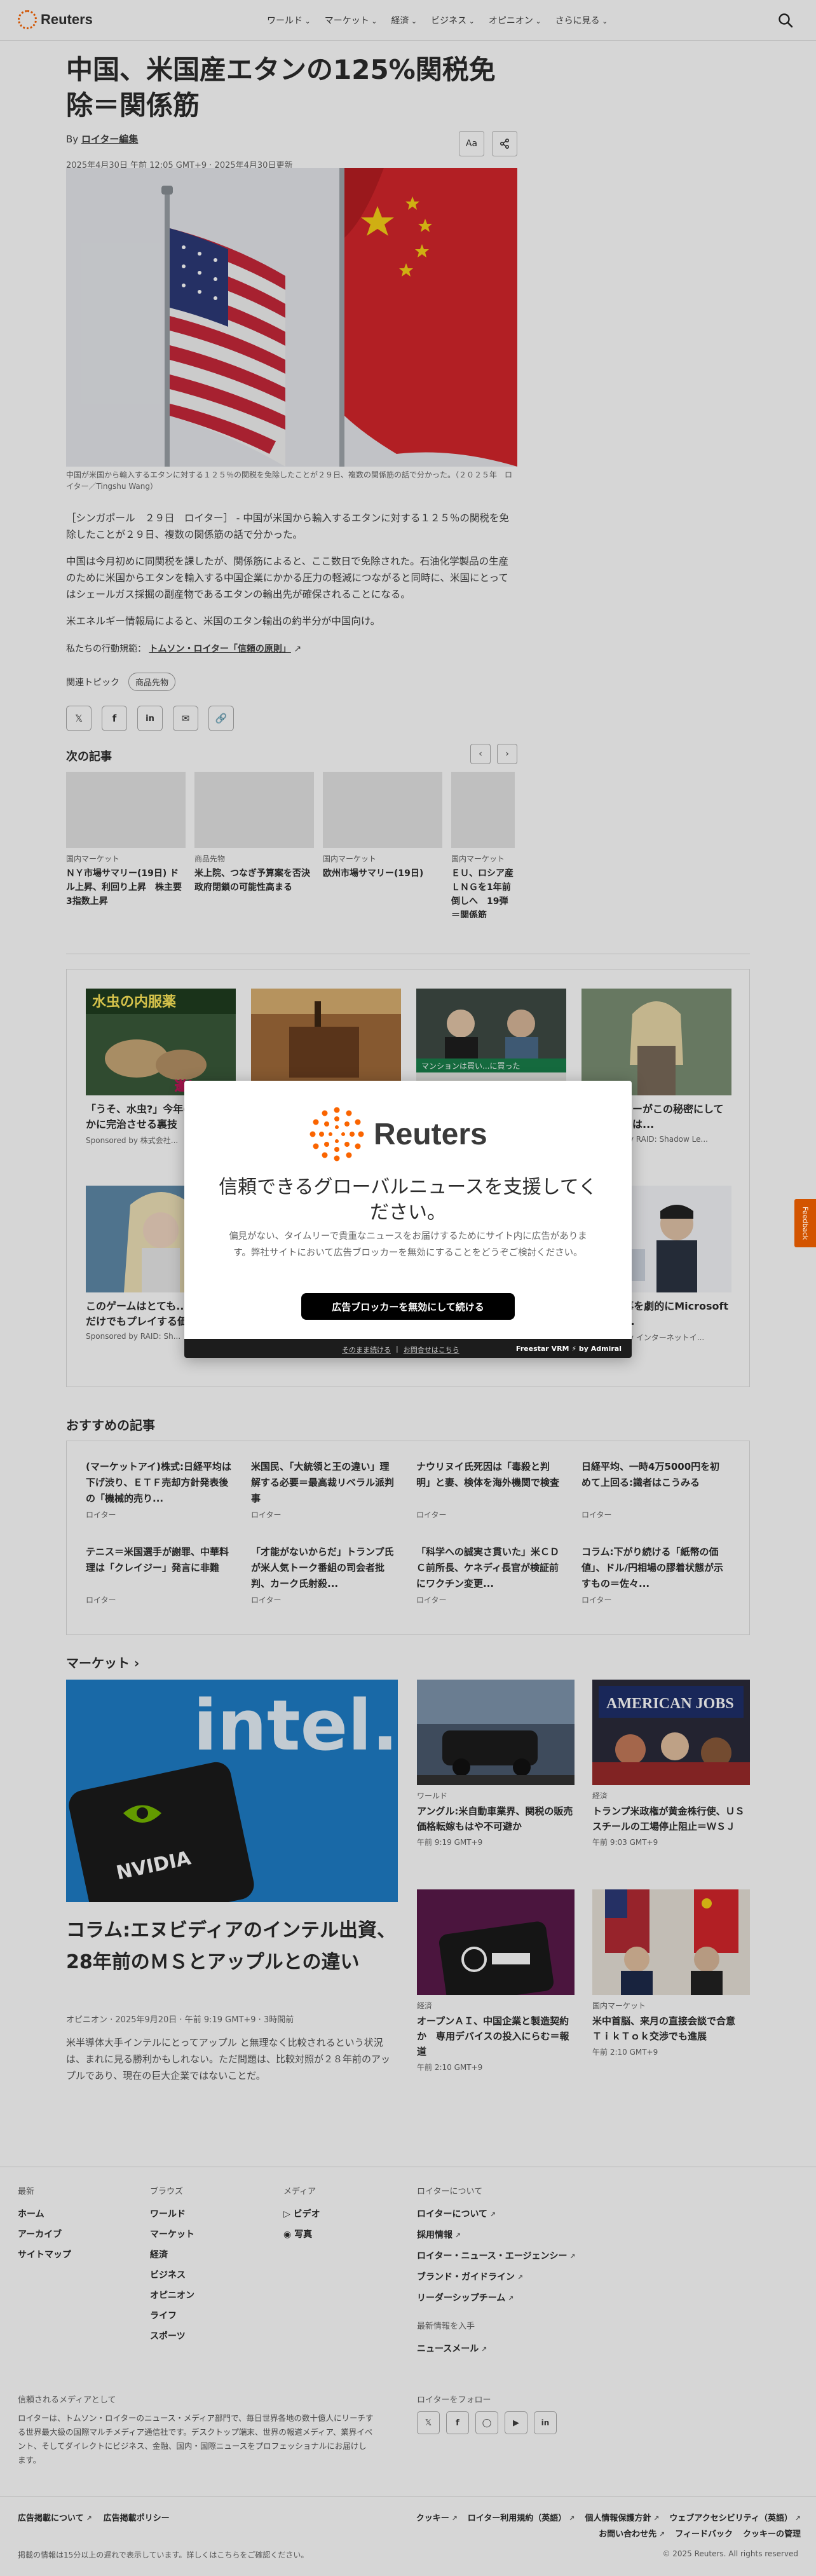 This screenshot has height=2576, width=816. Describe the element at coordinates (382, 873) in the screenshot. I see `card-headline: 欧州市場サマリー(19日)` at that location.